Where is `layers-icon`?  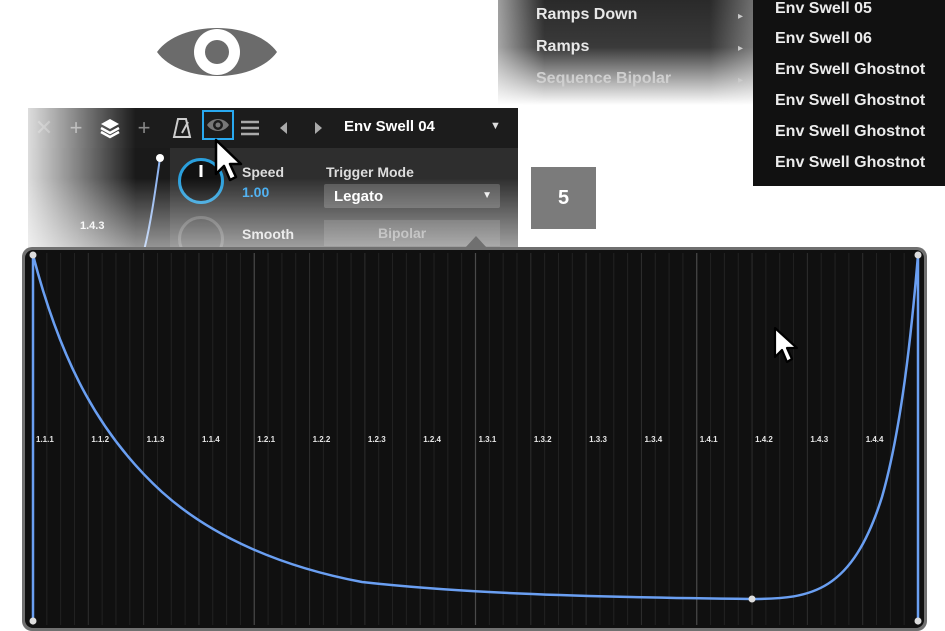
layers-icon is located at coordinates (110, 128).